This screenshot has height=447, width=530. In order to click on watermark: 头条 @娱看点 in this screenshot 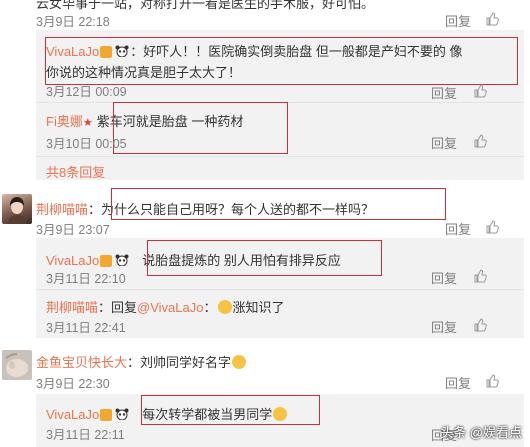, I will do `click(481, 432)`.